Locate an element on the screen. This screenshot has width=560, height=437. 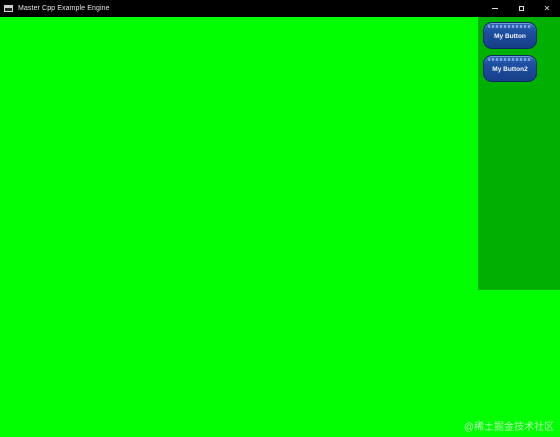
my-button2: My Button2 is located at coordinates (510, 68).